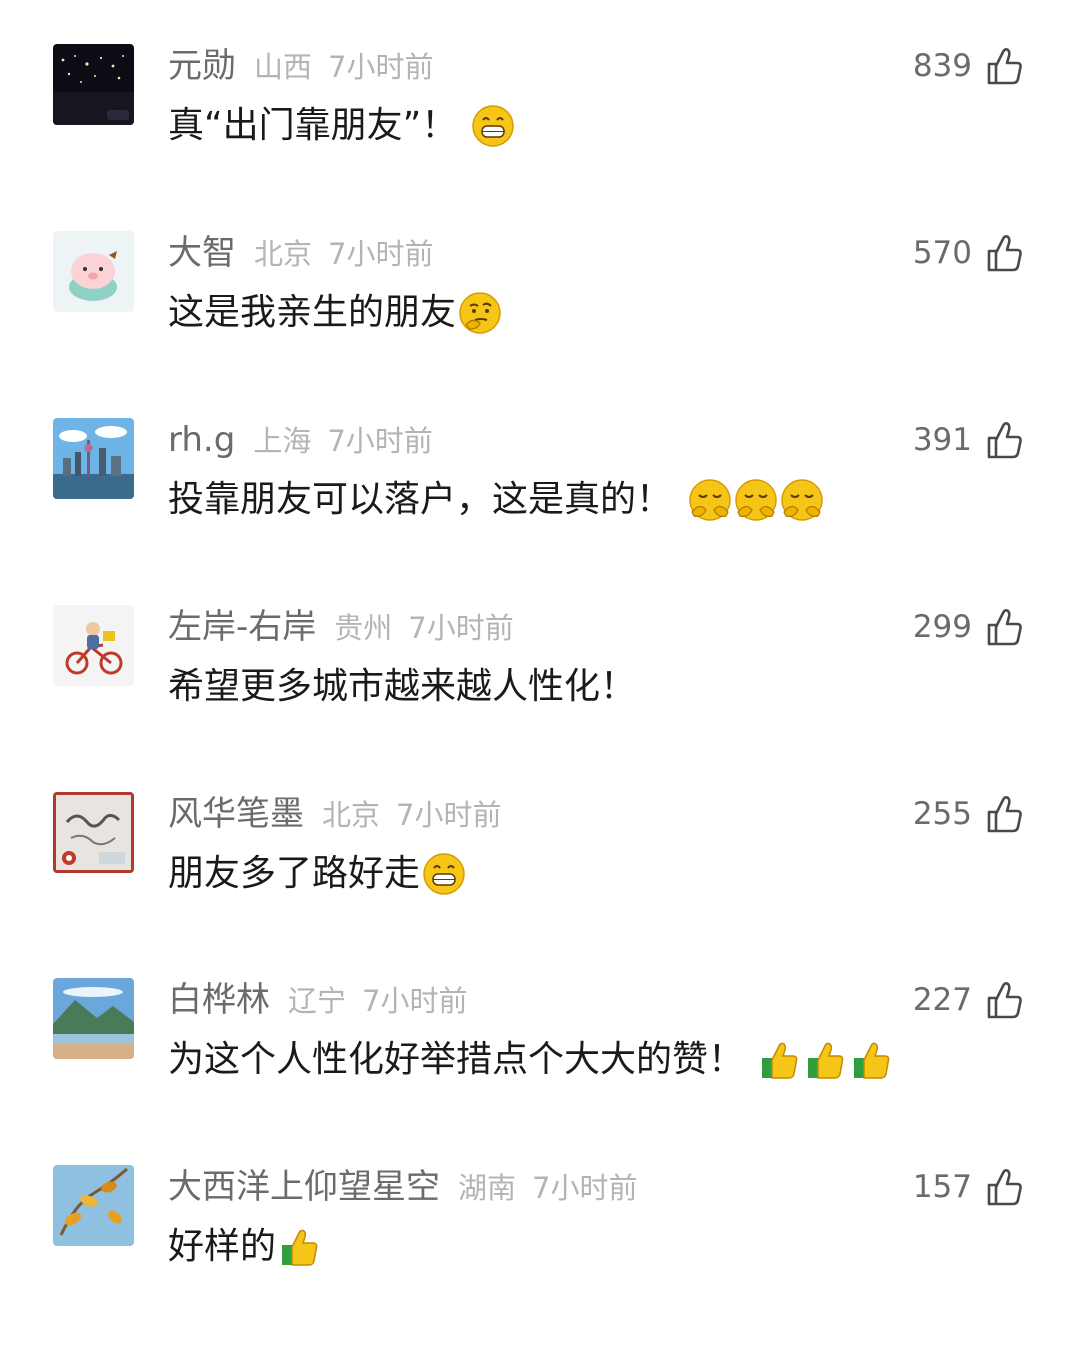  I want to click on comment-meta: rh.g 上海 7小时前, so click(300, 440).